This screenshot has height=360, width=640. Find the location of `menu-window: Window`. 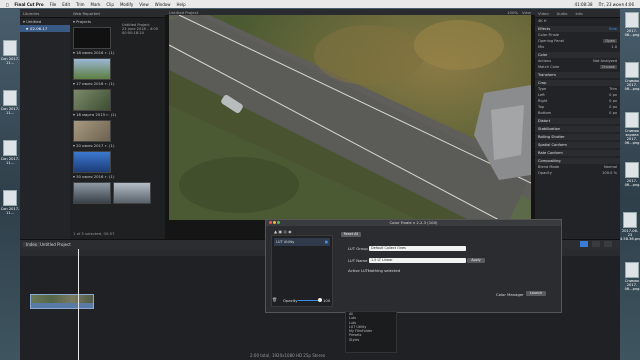

menu-window: Window is located at coordinates (163, 4).